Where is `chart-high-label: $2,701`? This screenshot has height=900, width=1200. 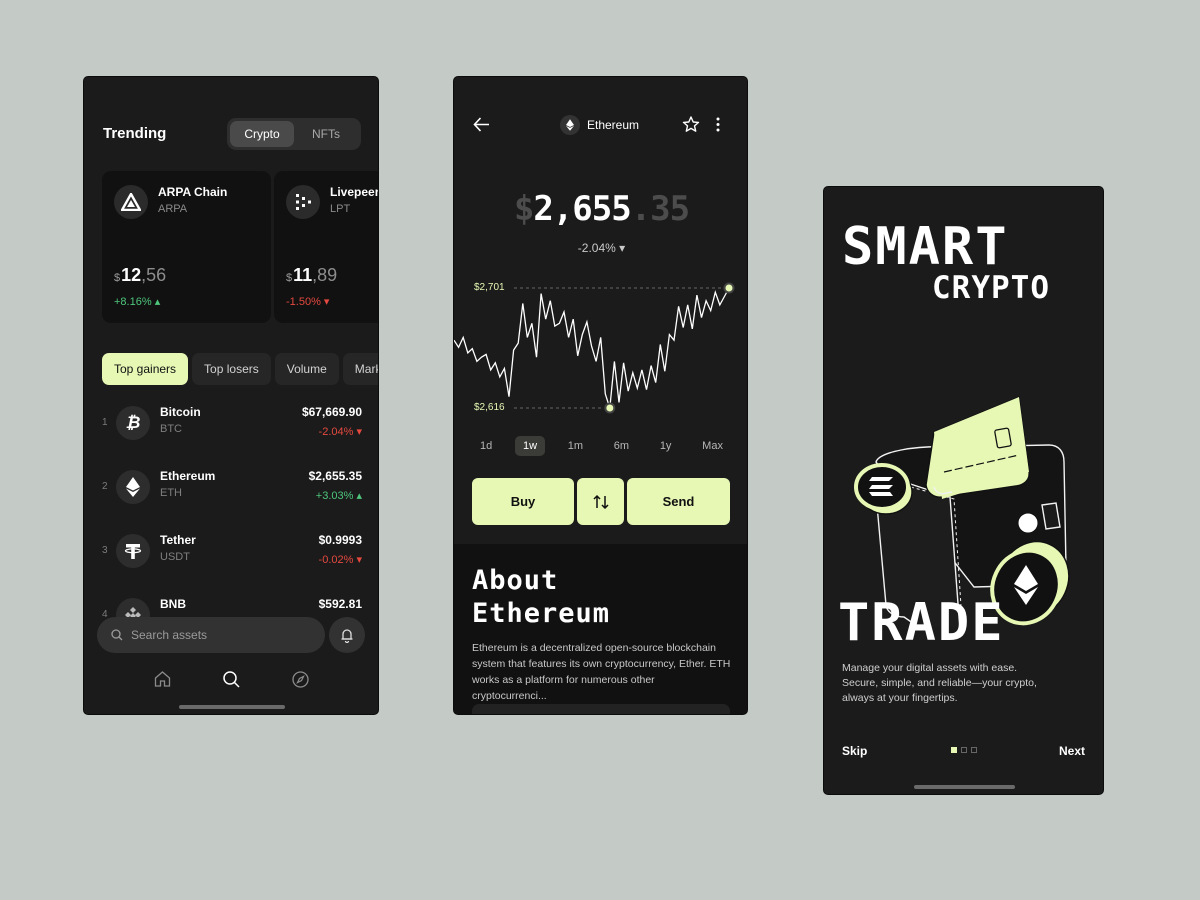
chart-high-label: $2,701 is located at coordinates (489, 287).